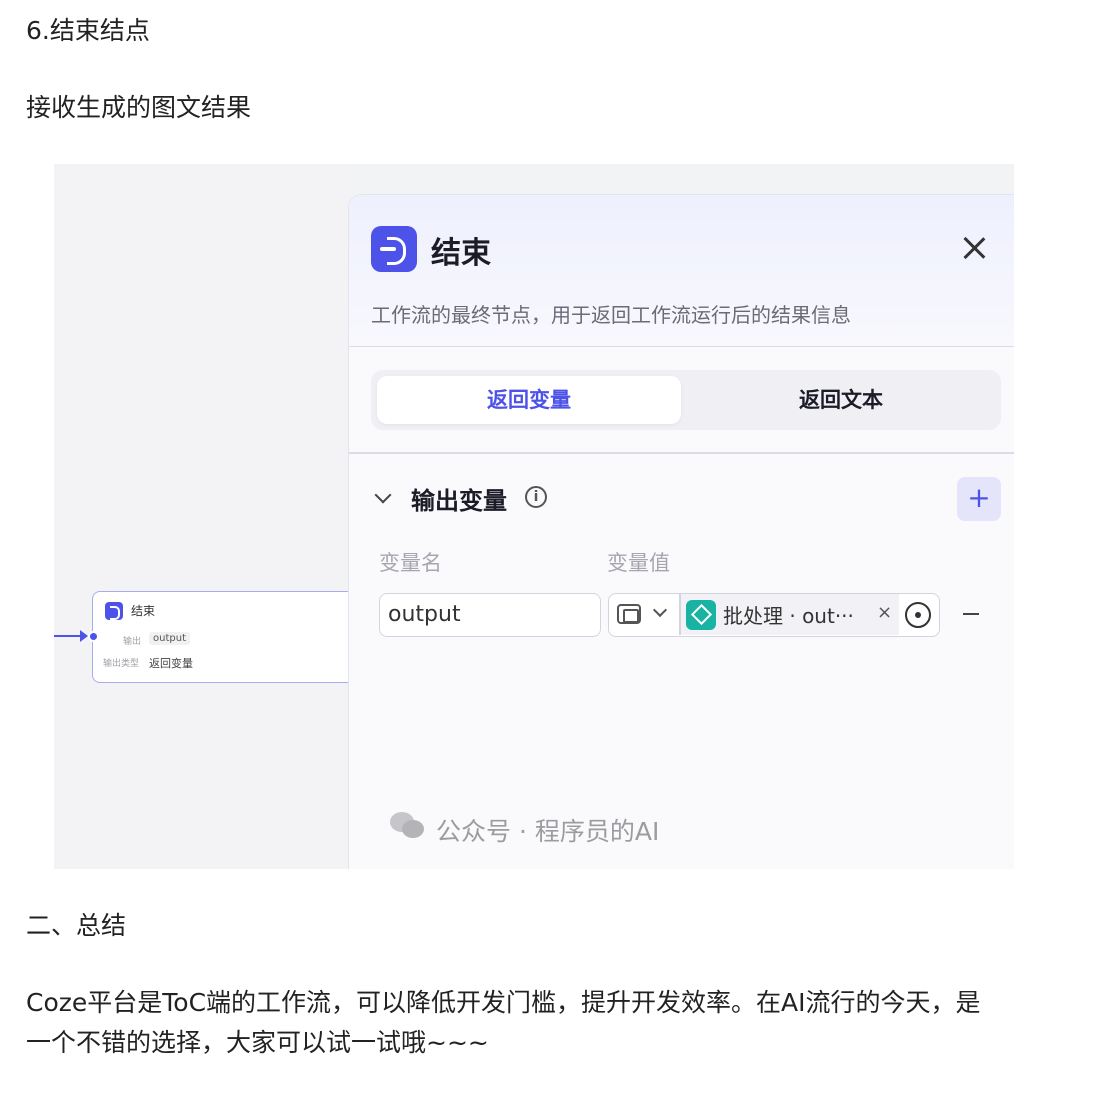 The image size is (1108, 1102). Describe the element at coordinates (139, 107) in the screenshot. I see `end-node-description: 接收生成的图文结果` at that location.